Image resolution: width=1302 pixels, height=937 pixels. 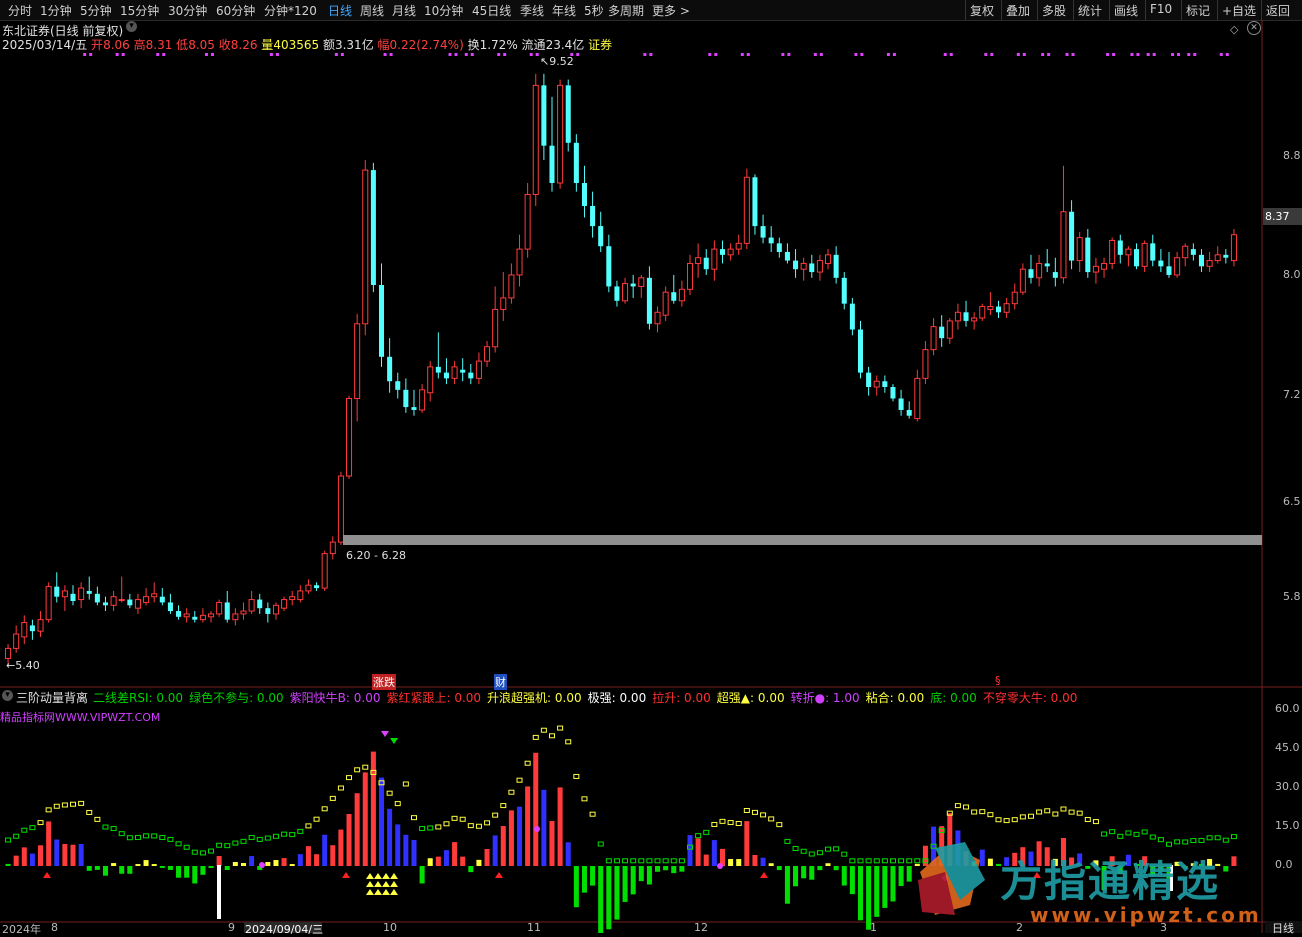 I want to click on date-label-9: 9, so click(x=231, y=927).